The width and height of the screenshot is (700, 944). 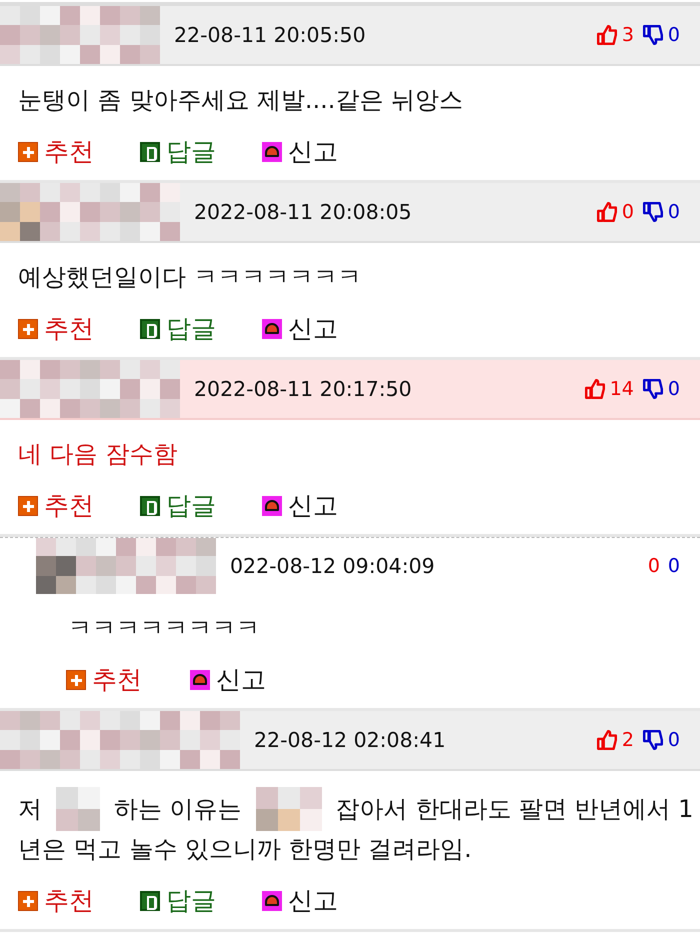 I want to click on comment-text: 잡아서 한대라도 팔면 반년에서 1, so click(x=515, y=809).